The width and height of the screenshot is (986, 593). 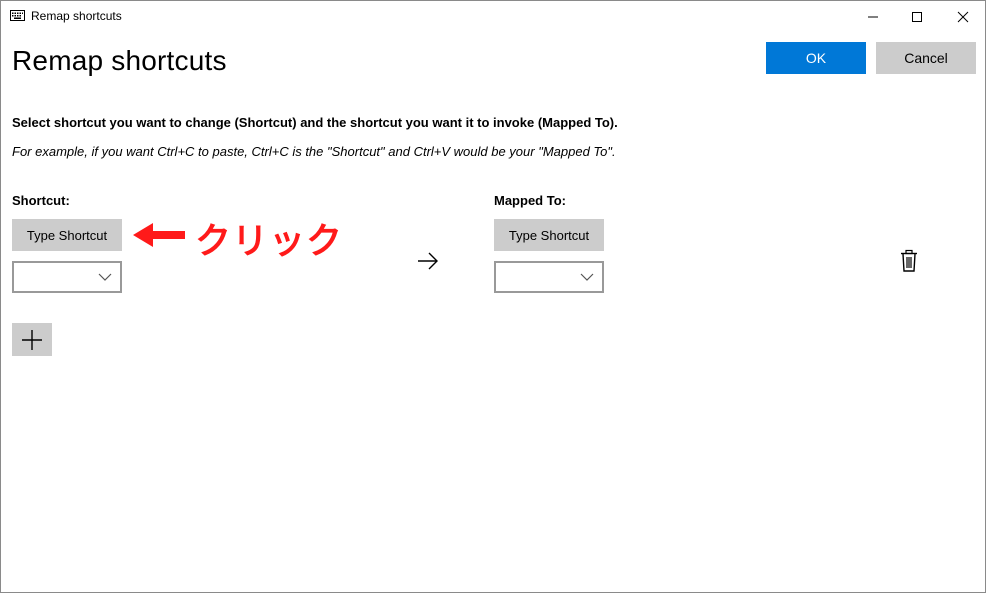 What do you see at coordinates (549, 235) in the screenshot?
I see `type-mapped-shortcut-button: Type Shortcut` at bounding box center [549, 235].